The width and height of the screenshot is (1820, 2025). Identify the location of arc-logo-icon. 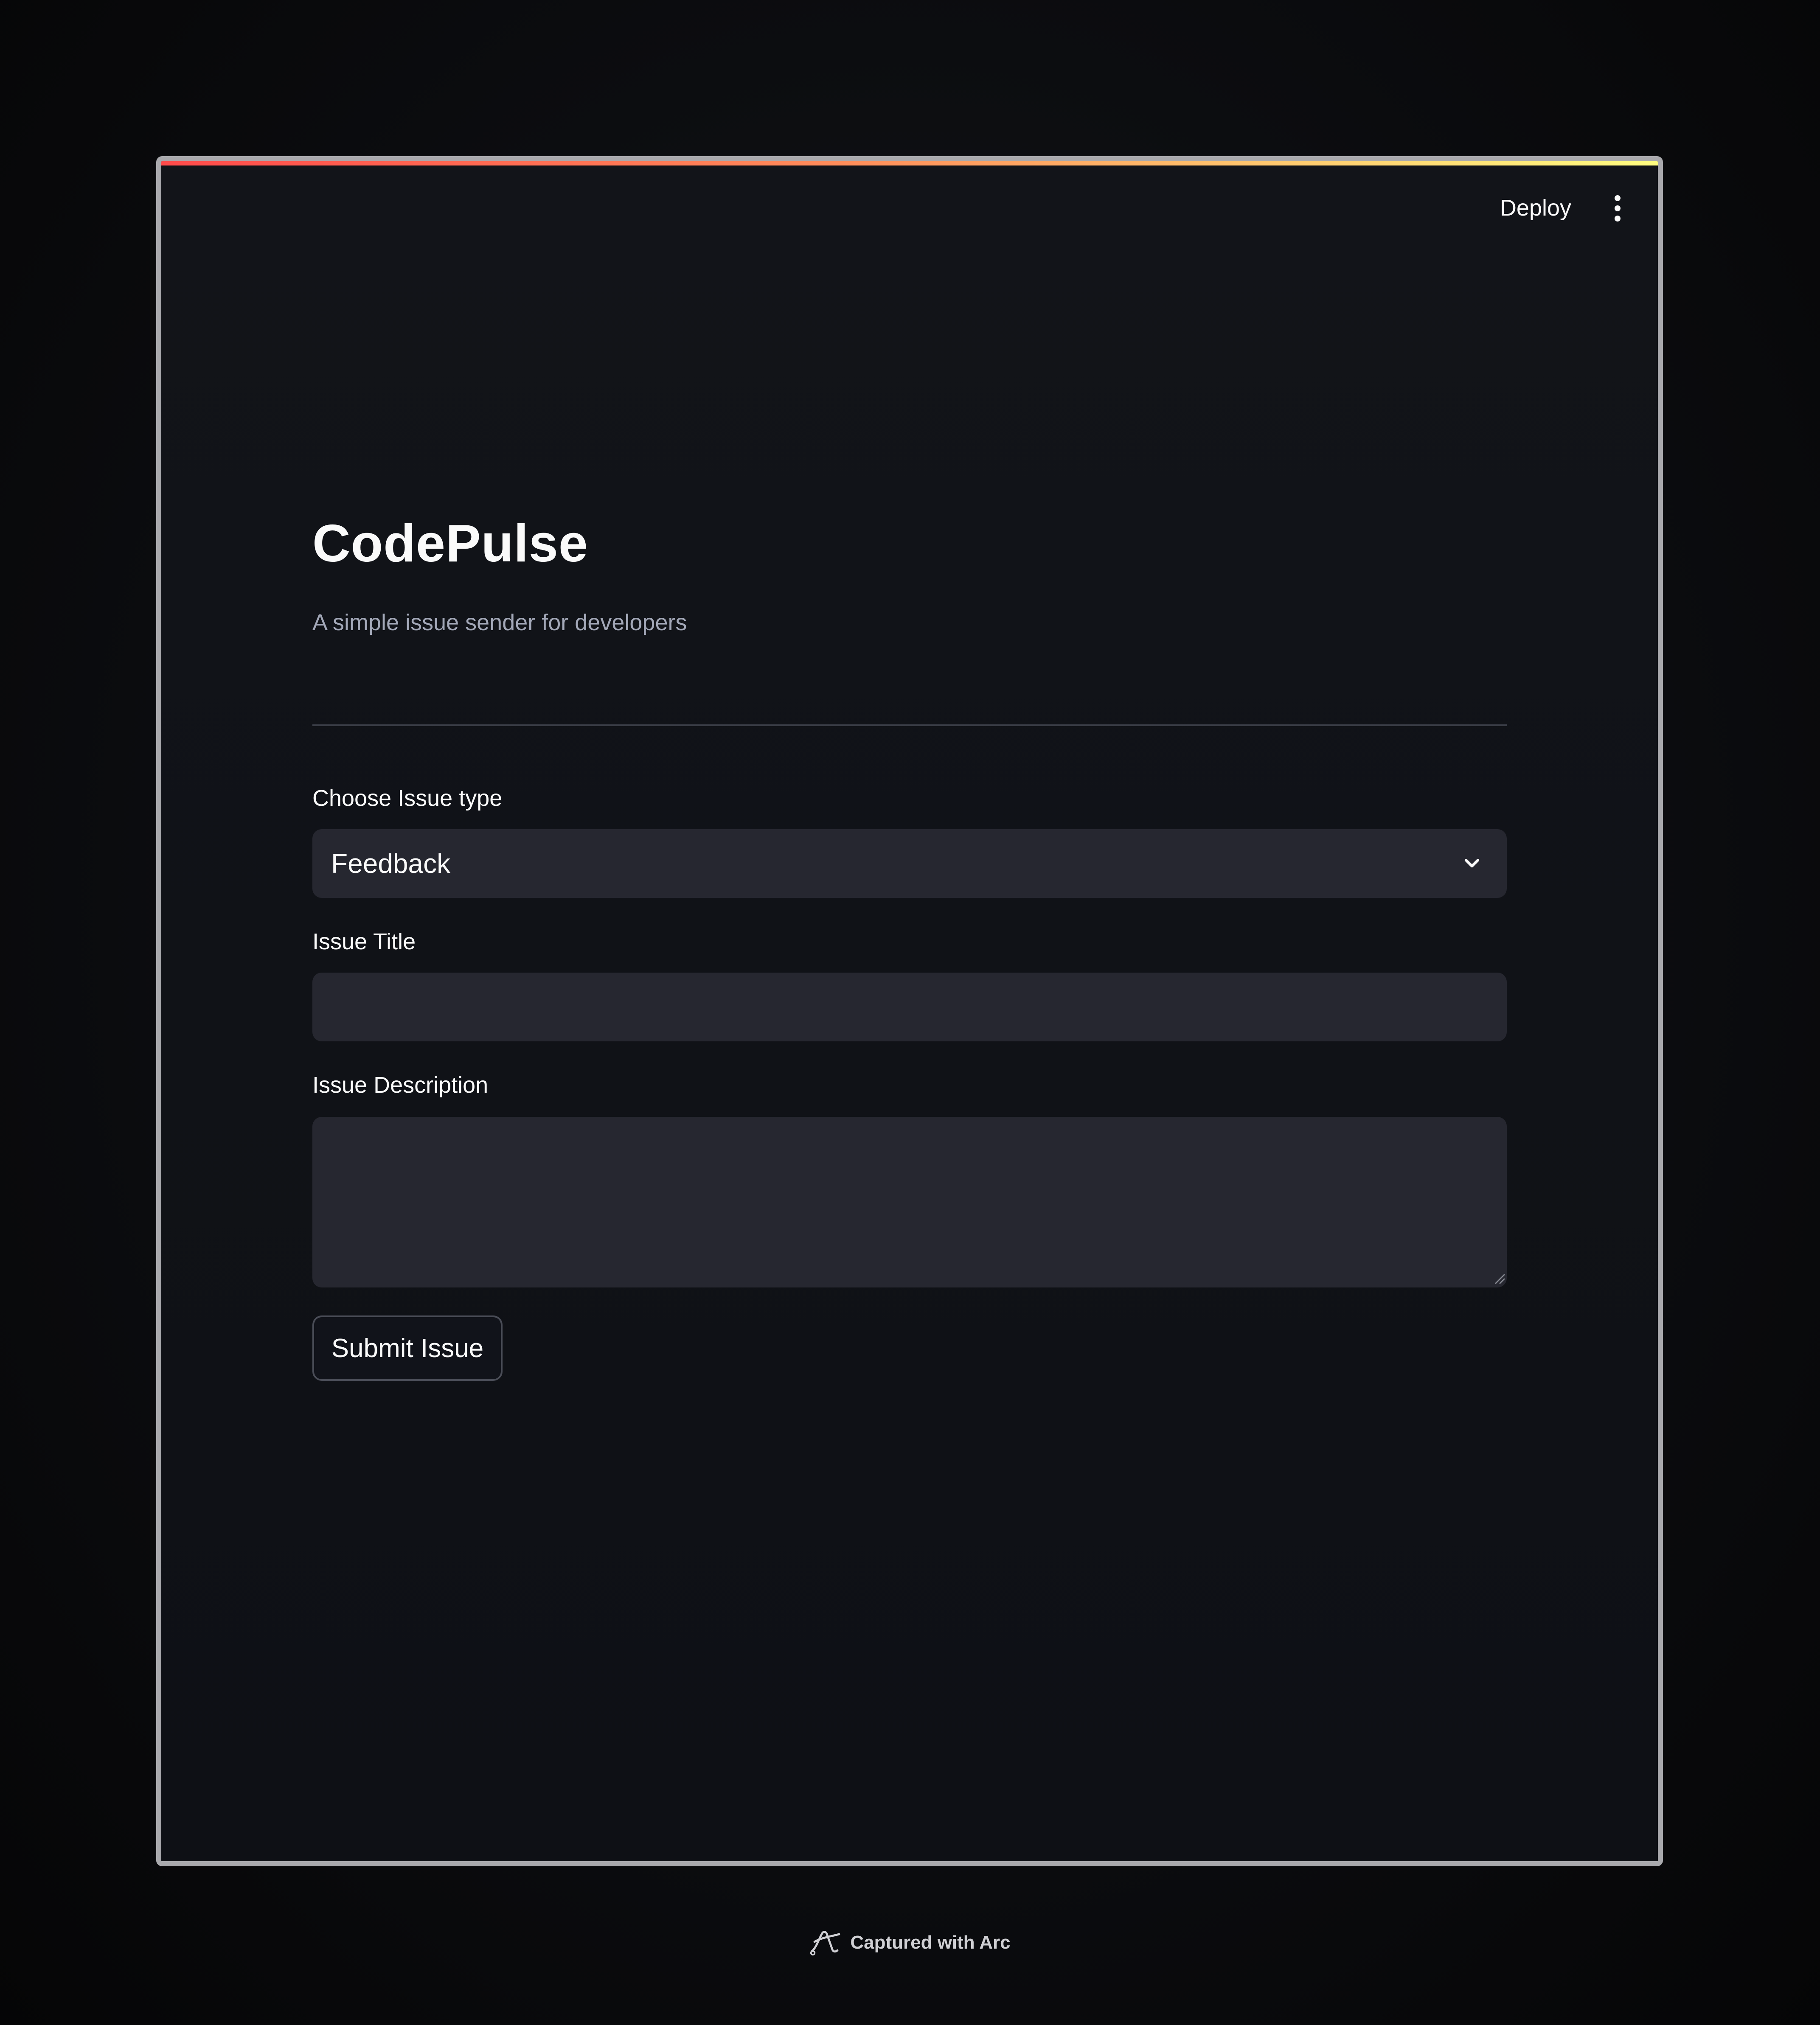
(825, 1943).